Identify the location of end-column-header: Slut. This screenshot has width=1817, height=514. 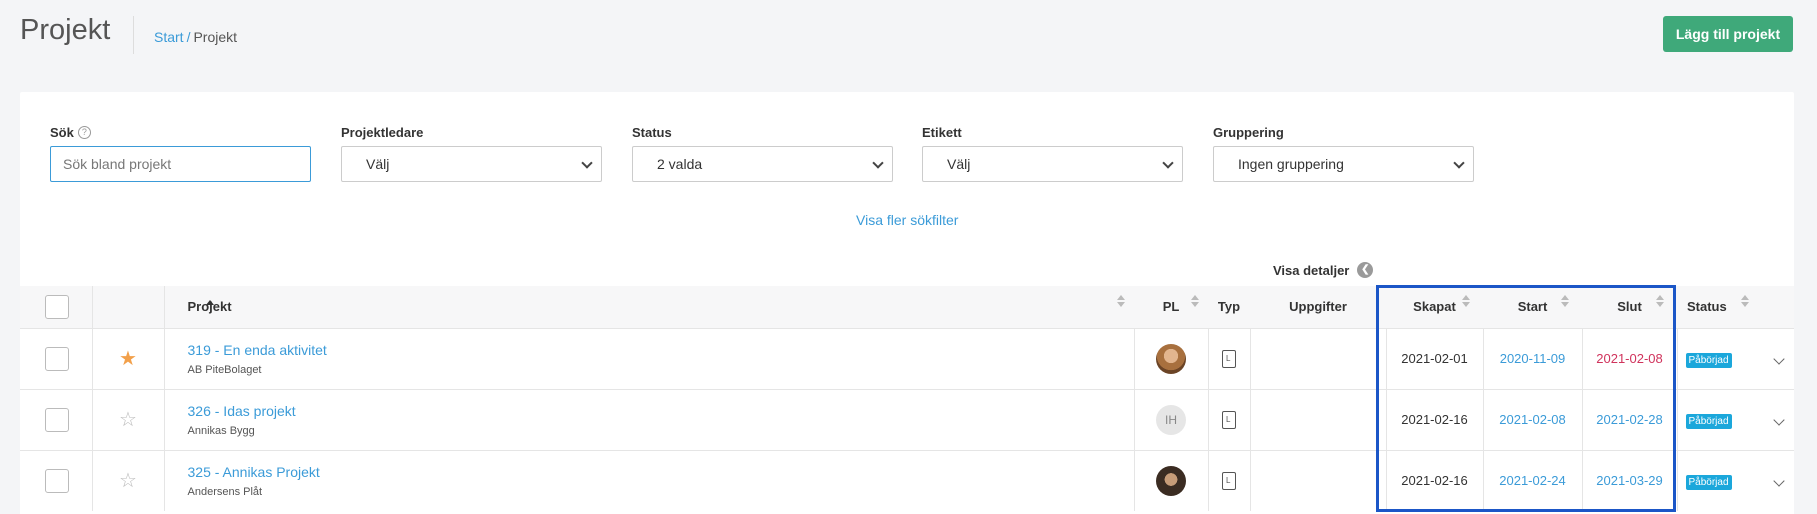
(1629, 307).